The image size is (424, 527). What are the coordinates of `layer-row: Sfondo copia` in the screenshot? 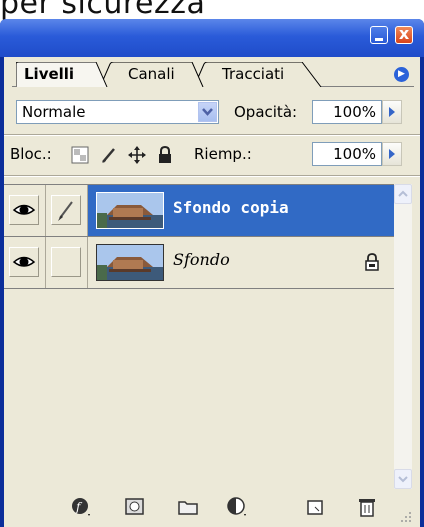 It's located at (199, 211).